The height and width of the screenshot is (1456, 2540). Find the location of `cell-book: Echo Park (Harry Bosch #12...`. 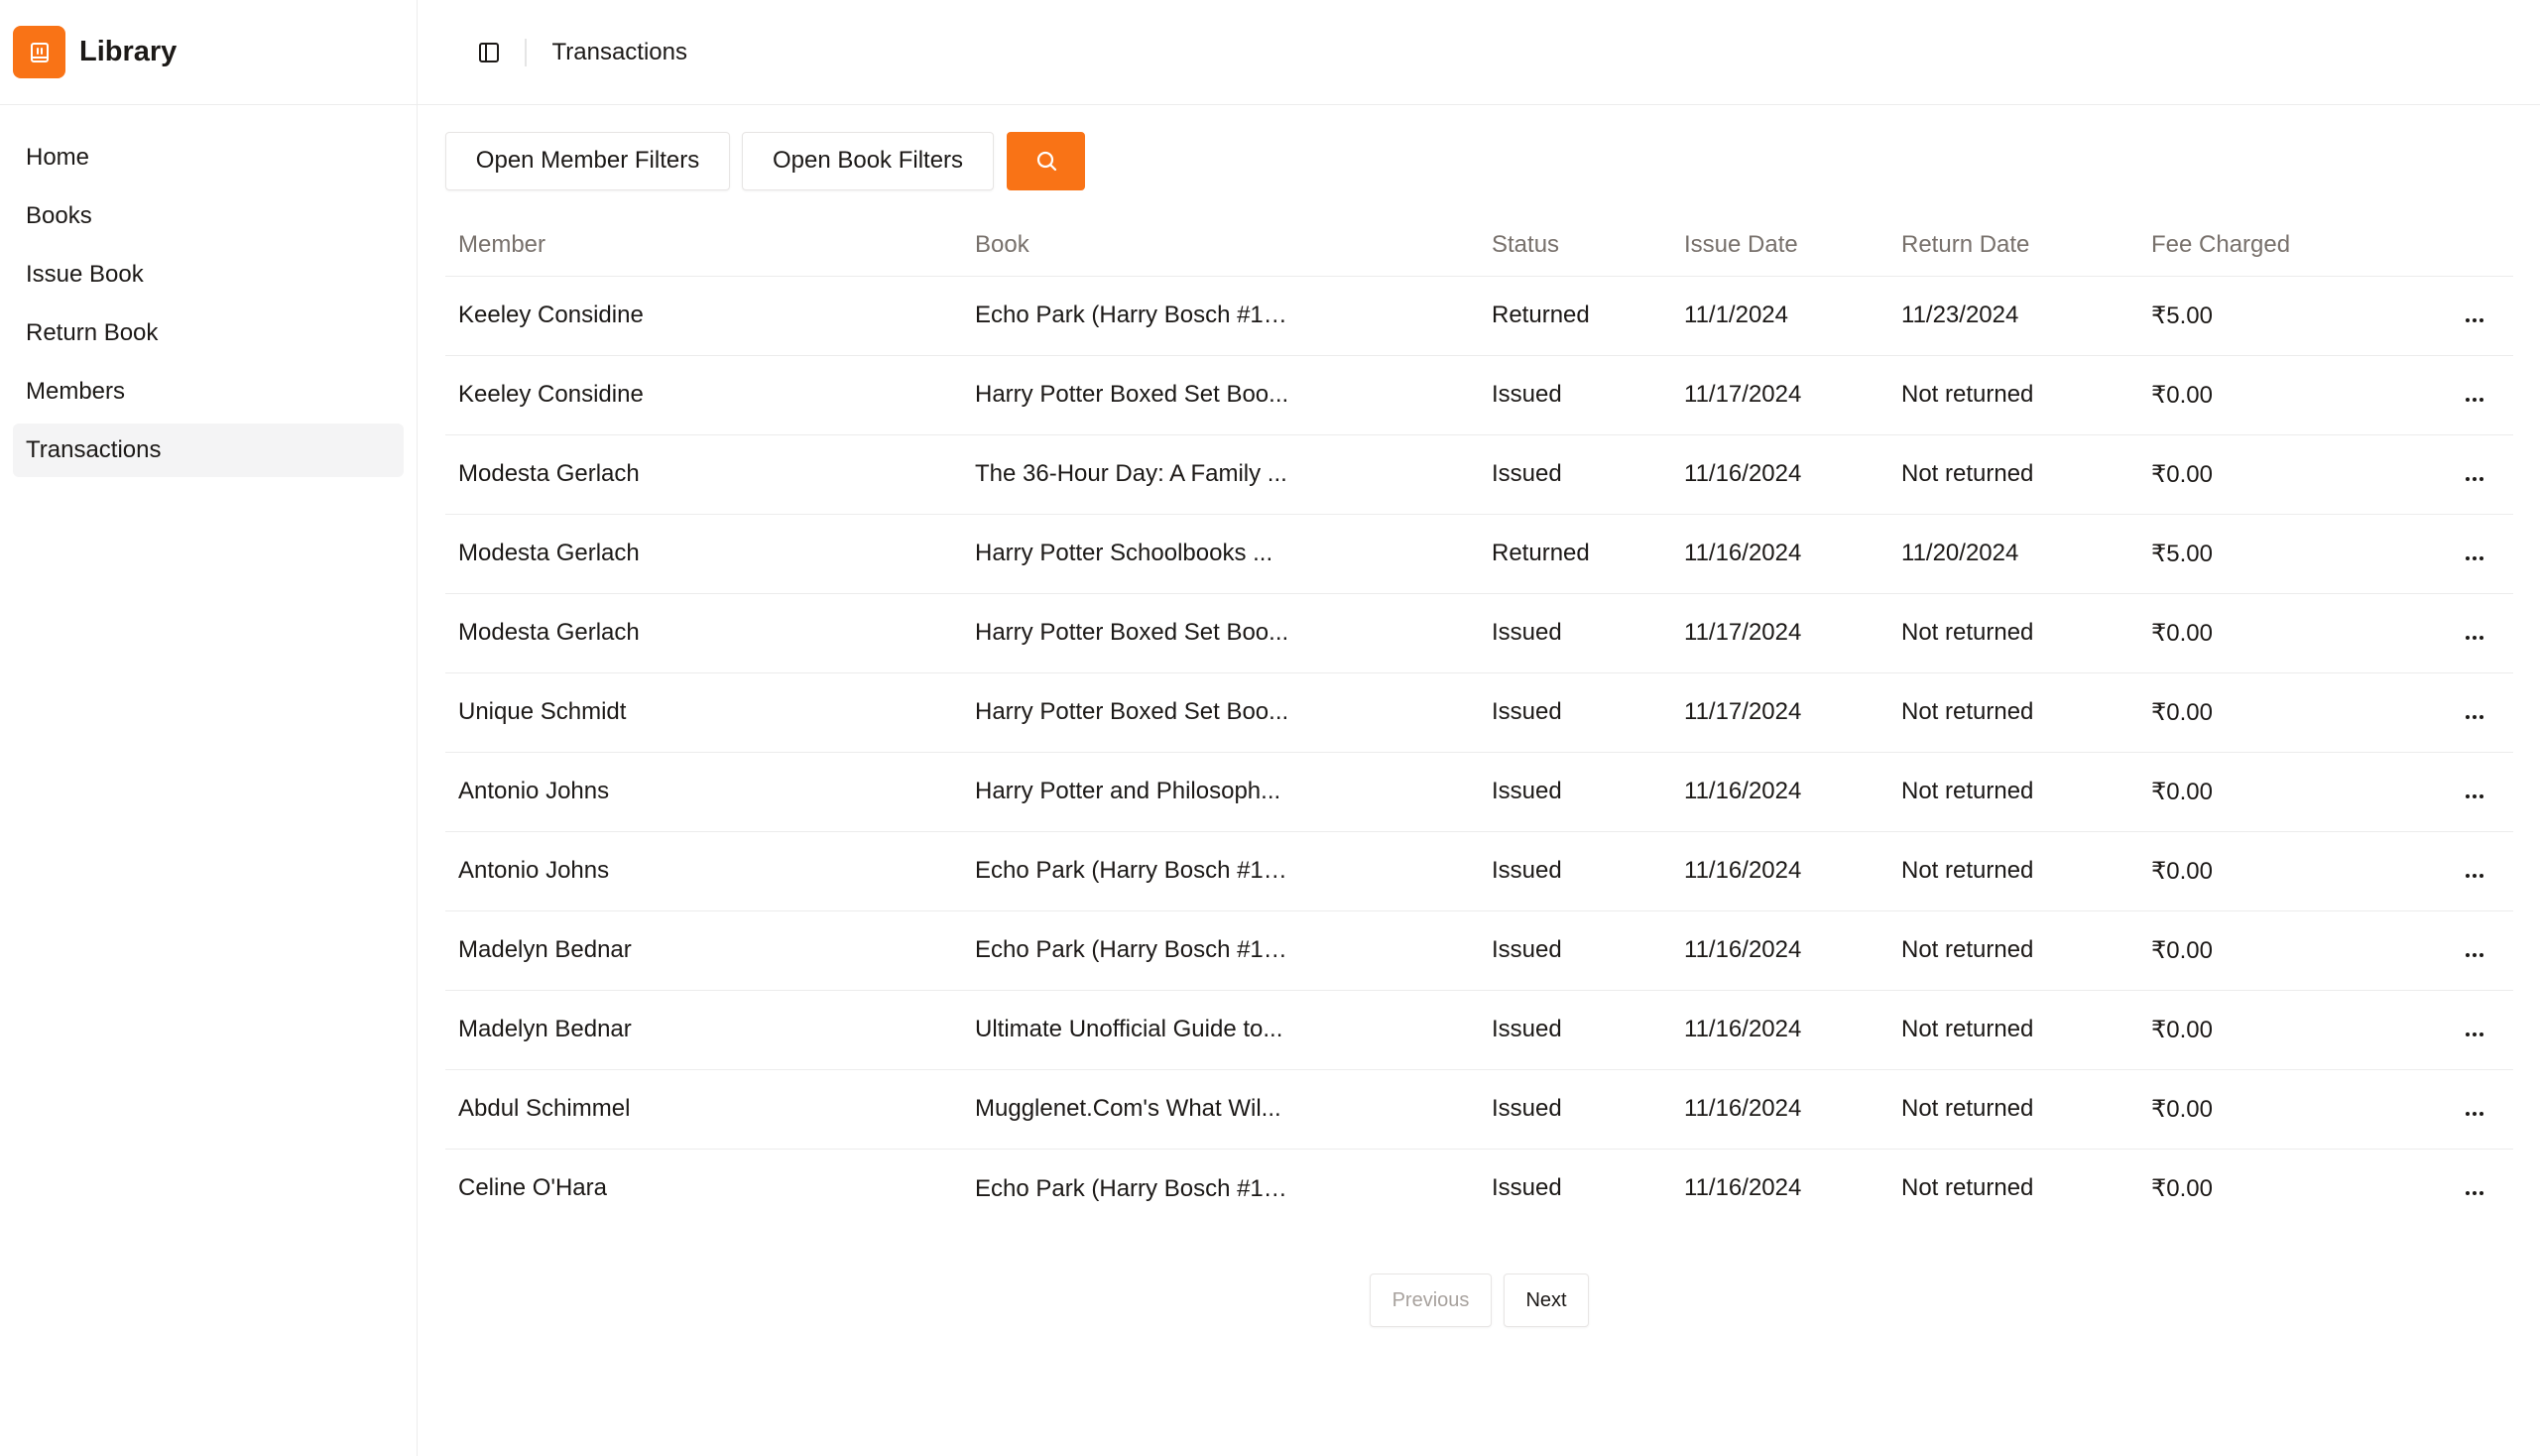

cell-book: Echo Park (Harry Bosch #12... is located at coordinates (1220, 871).